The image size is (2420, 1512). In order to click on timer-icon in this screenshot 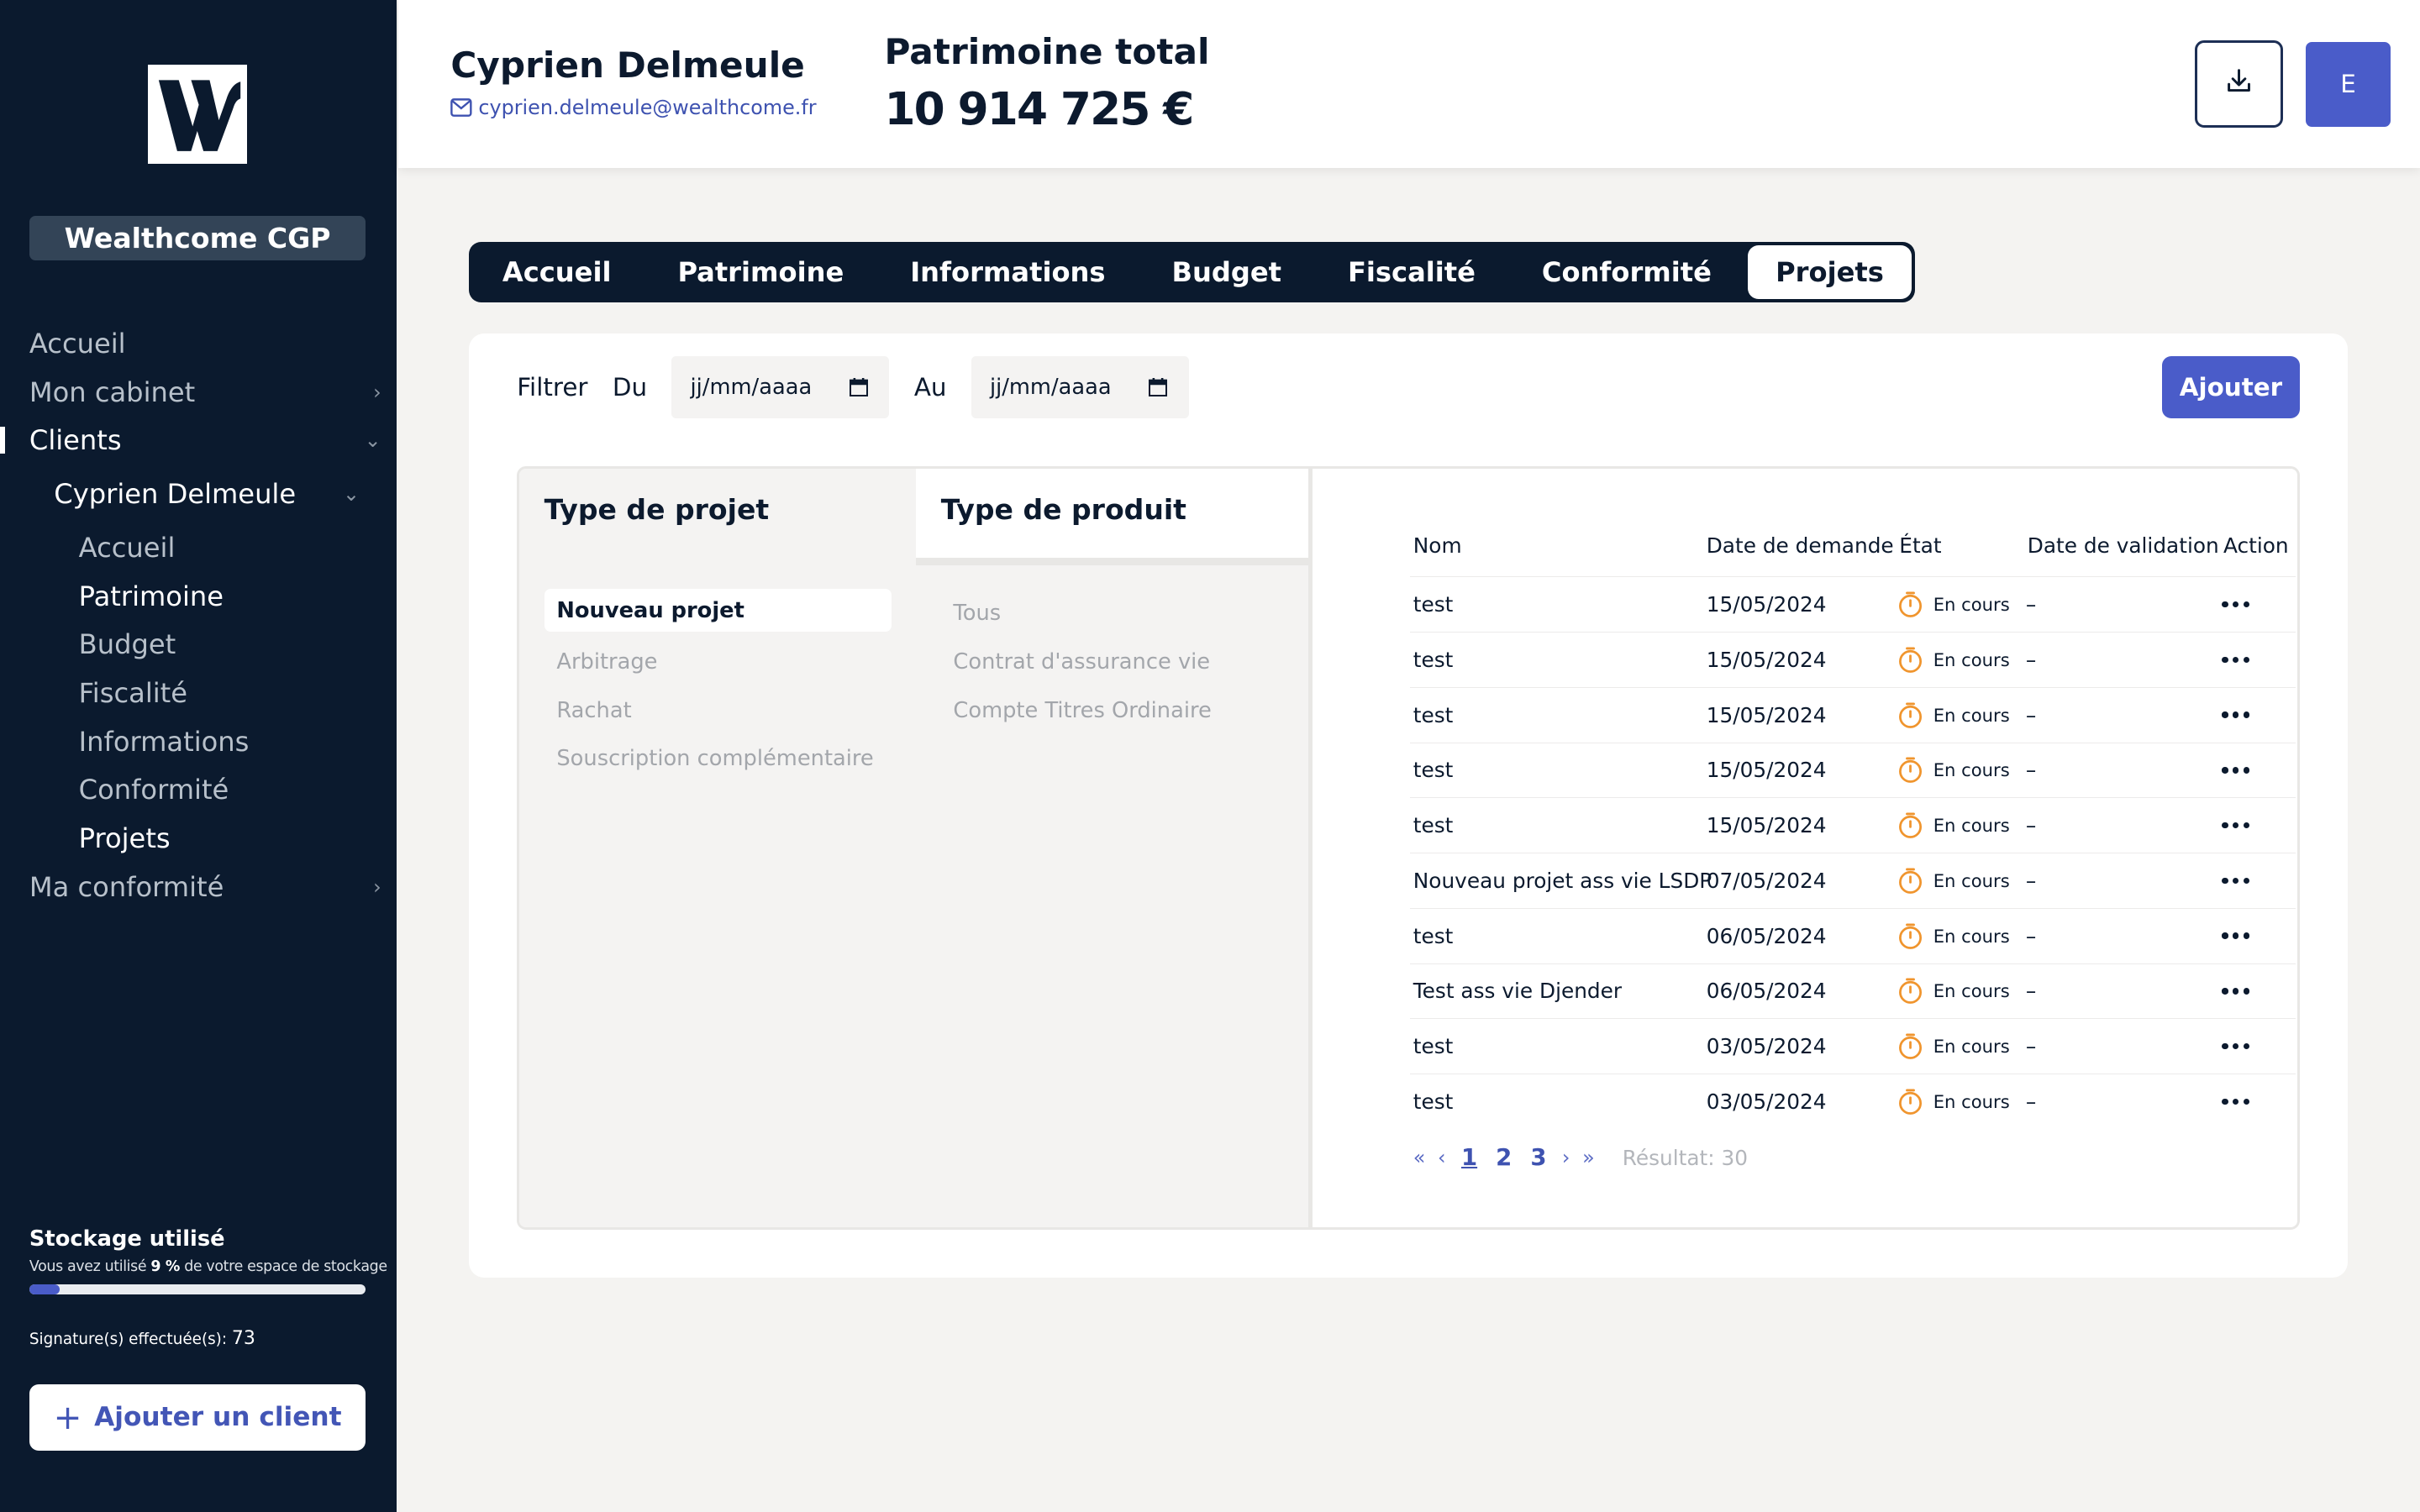, I will do `click(1911, 604)`.